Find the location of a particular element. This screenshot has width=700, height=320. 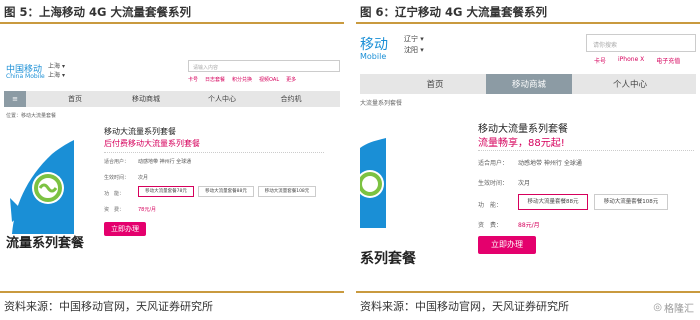

logo-english: Mobile is located at coordinates (373, 56).